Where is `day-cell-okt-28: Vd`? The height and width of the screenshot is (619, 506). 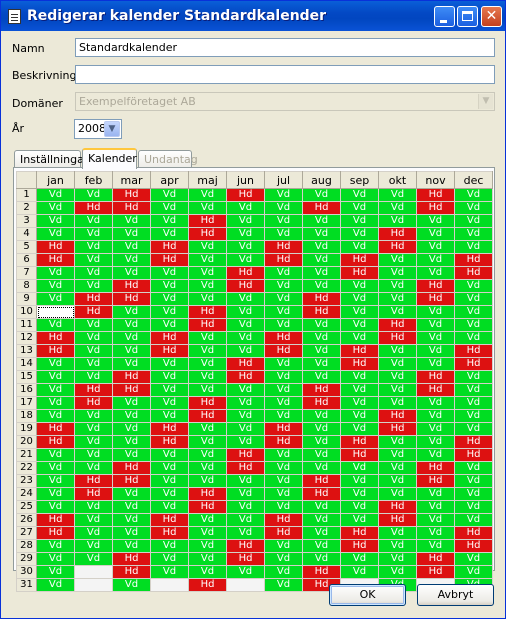
day-cell-okt-28: Vd is located at coordinates (397, 546).